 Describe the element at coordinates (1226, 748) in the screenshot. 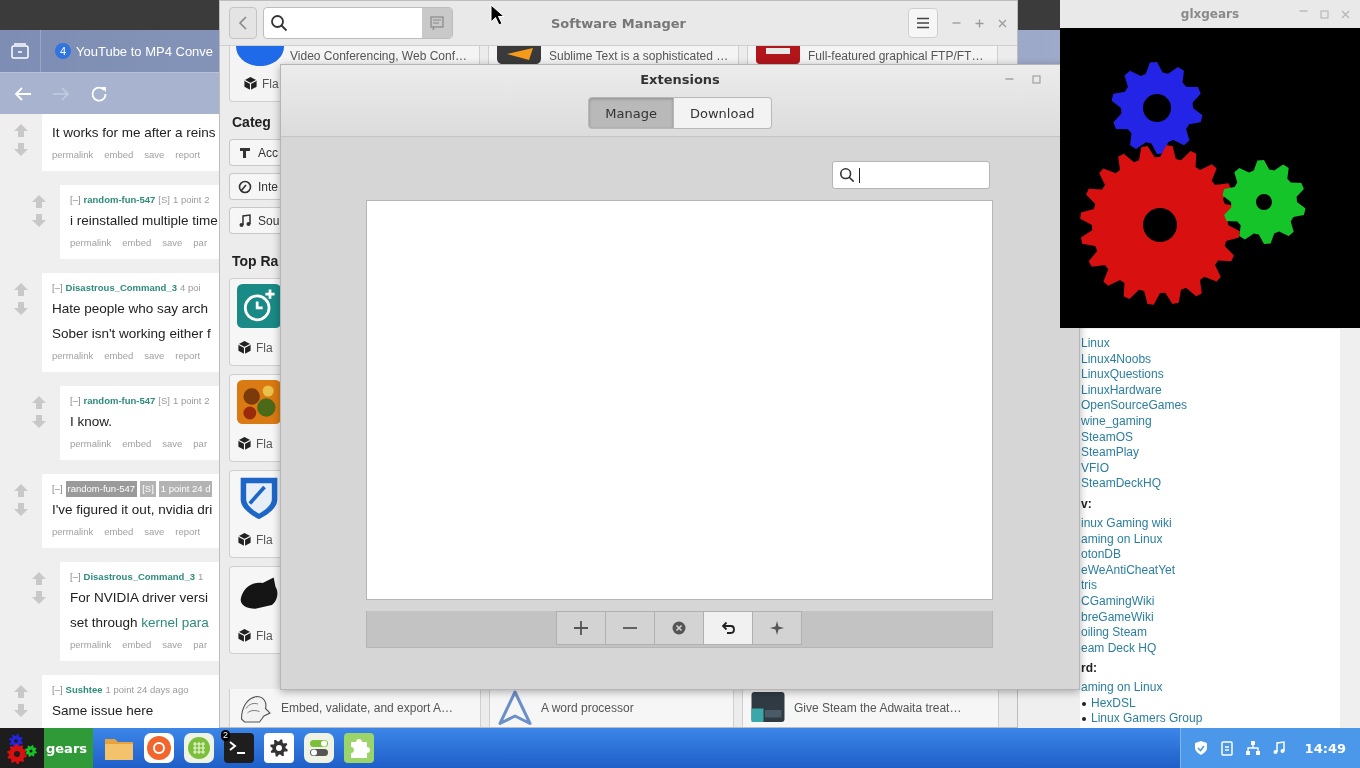

I see `clipboard-icon` at that location.